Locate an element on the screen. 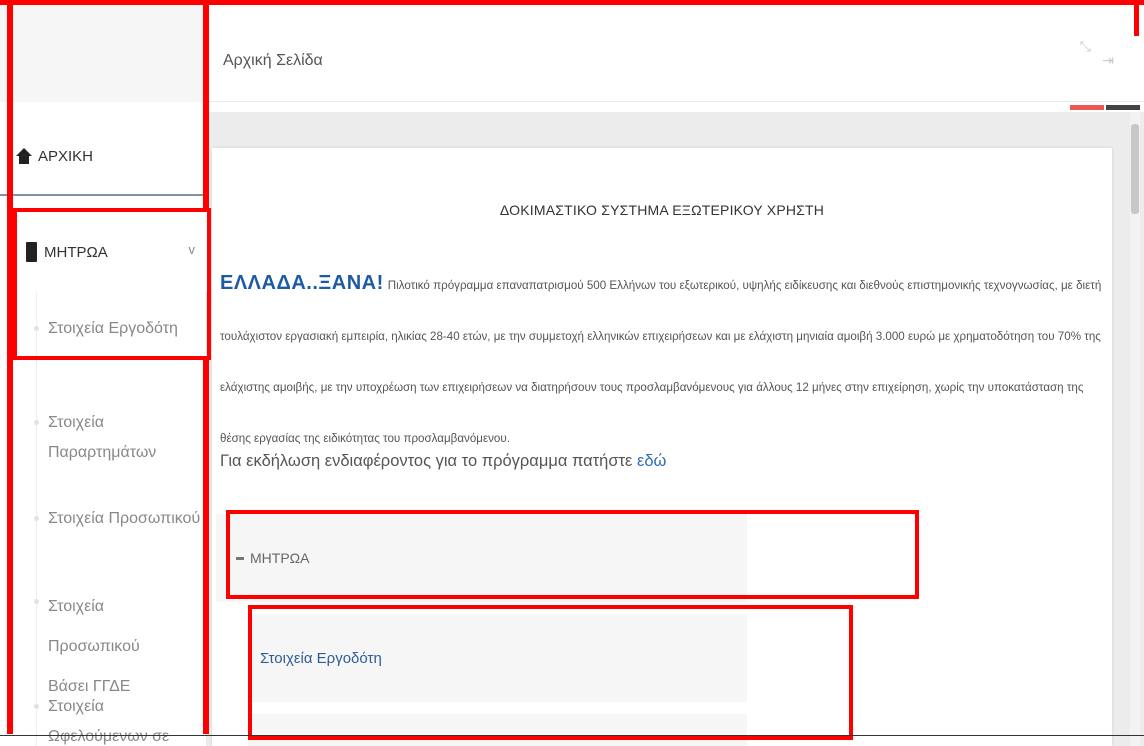  sidebar-subitem-staff-ggde: Στοιχεία Προσωπικού Βάσει ΓΓΔΕ is located at coordinates (80, 647).